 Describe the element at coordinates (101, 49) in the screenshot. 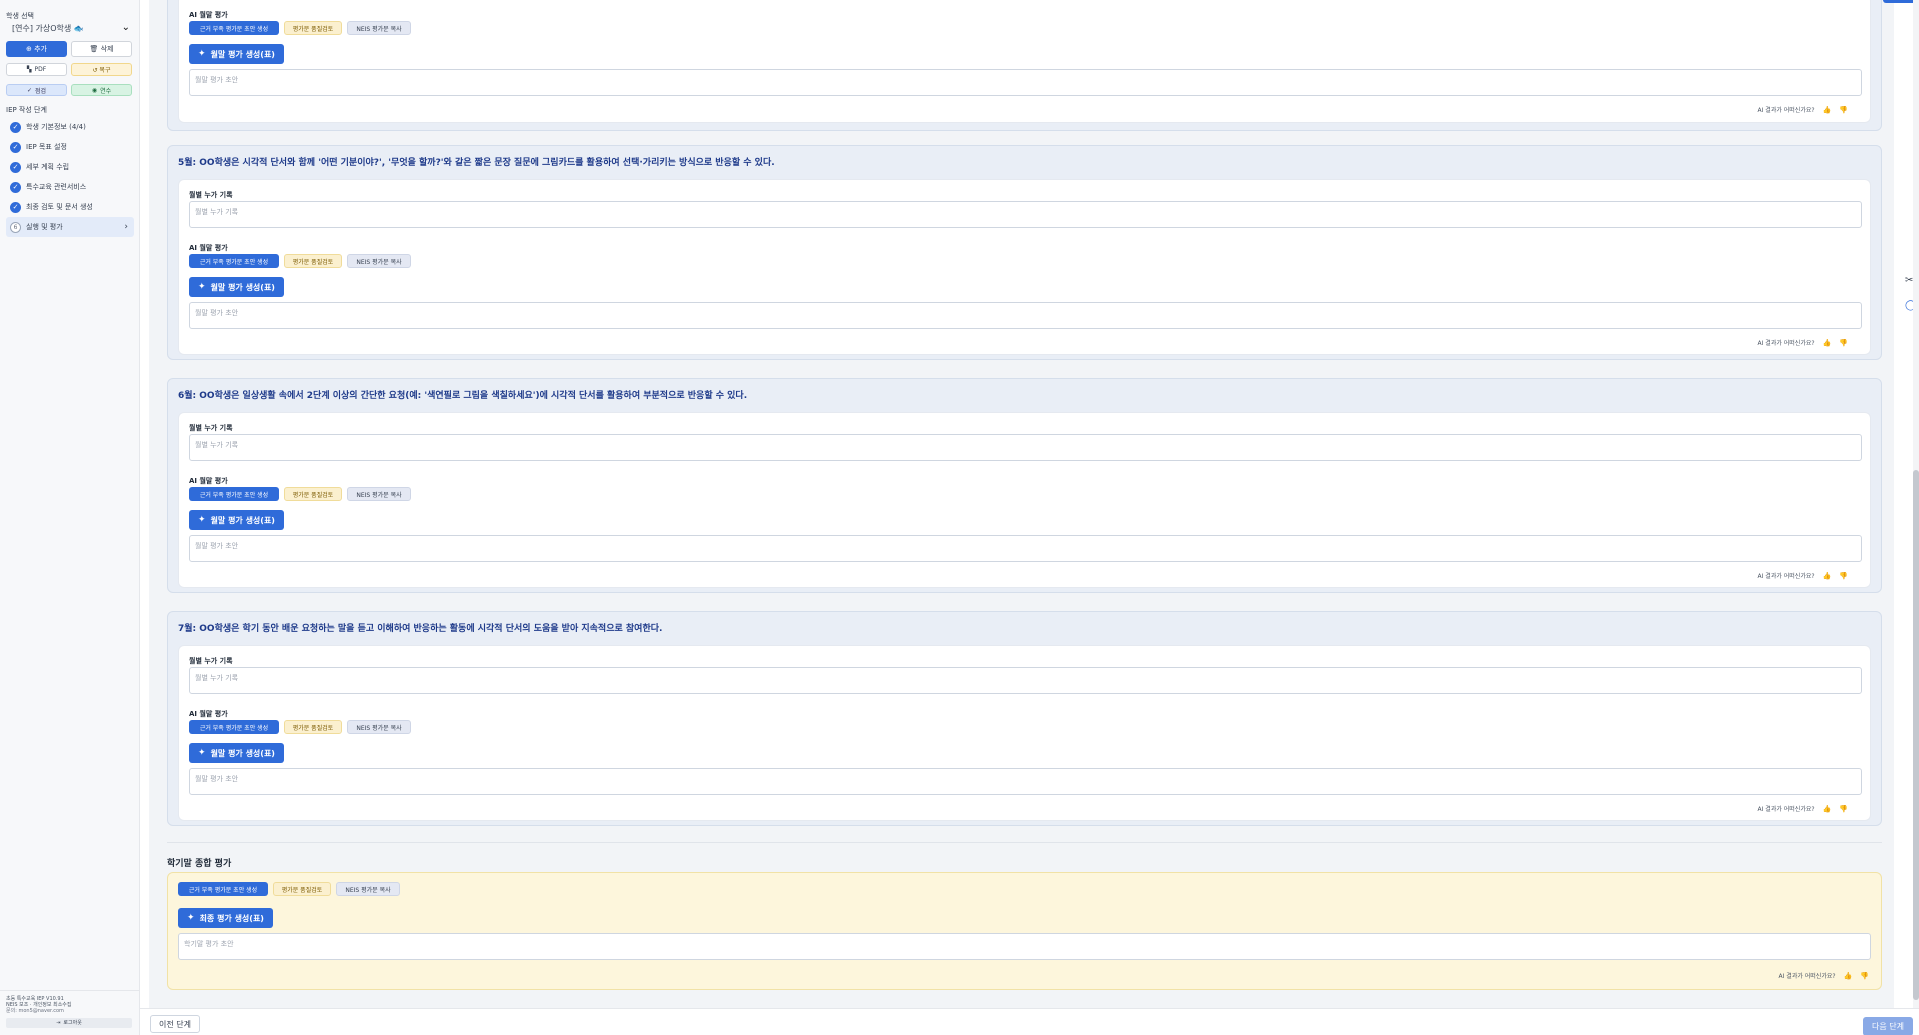

I see `delete-student-button: 🗑 삭제` at that location.